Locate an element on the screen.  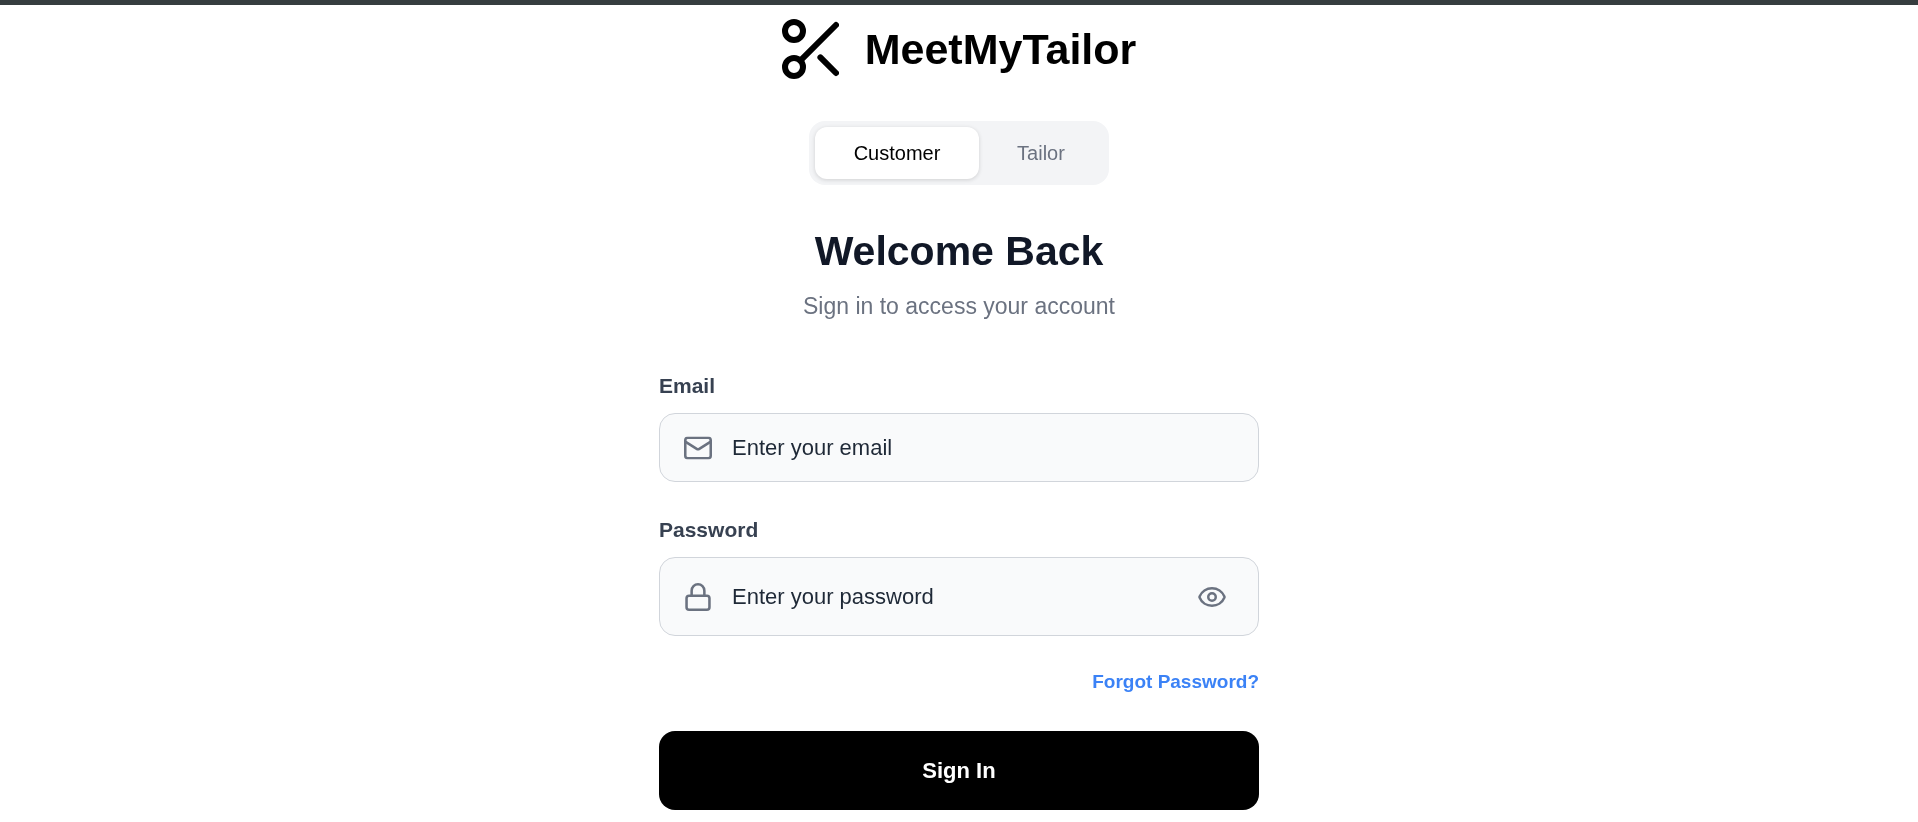
welcome-heading: Welcome Back is located at coordinates (959, 251).